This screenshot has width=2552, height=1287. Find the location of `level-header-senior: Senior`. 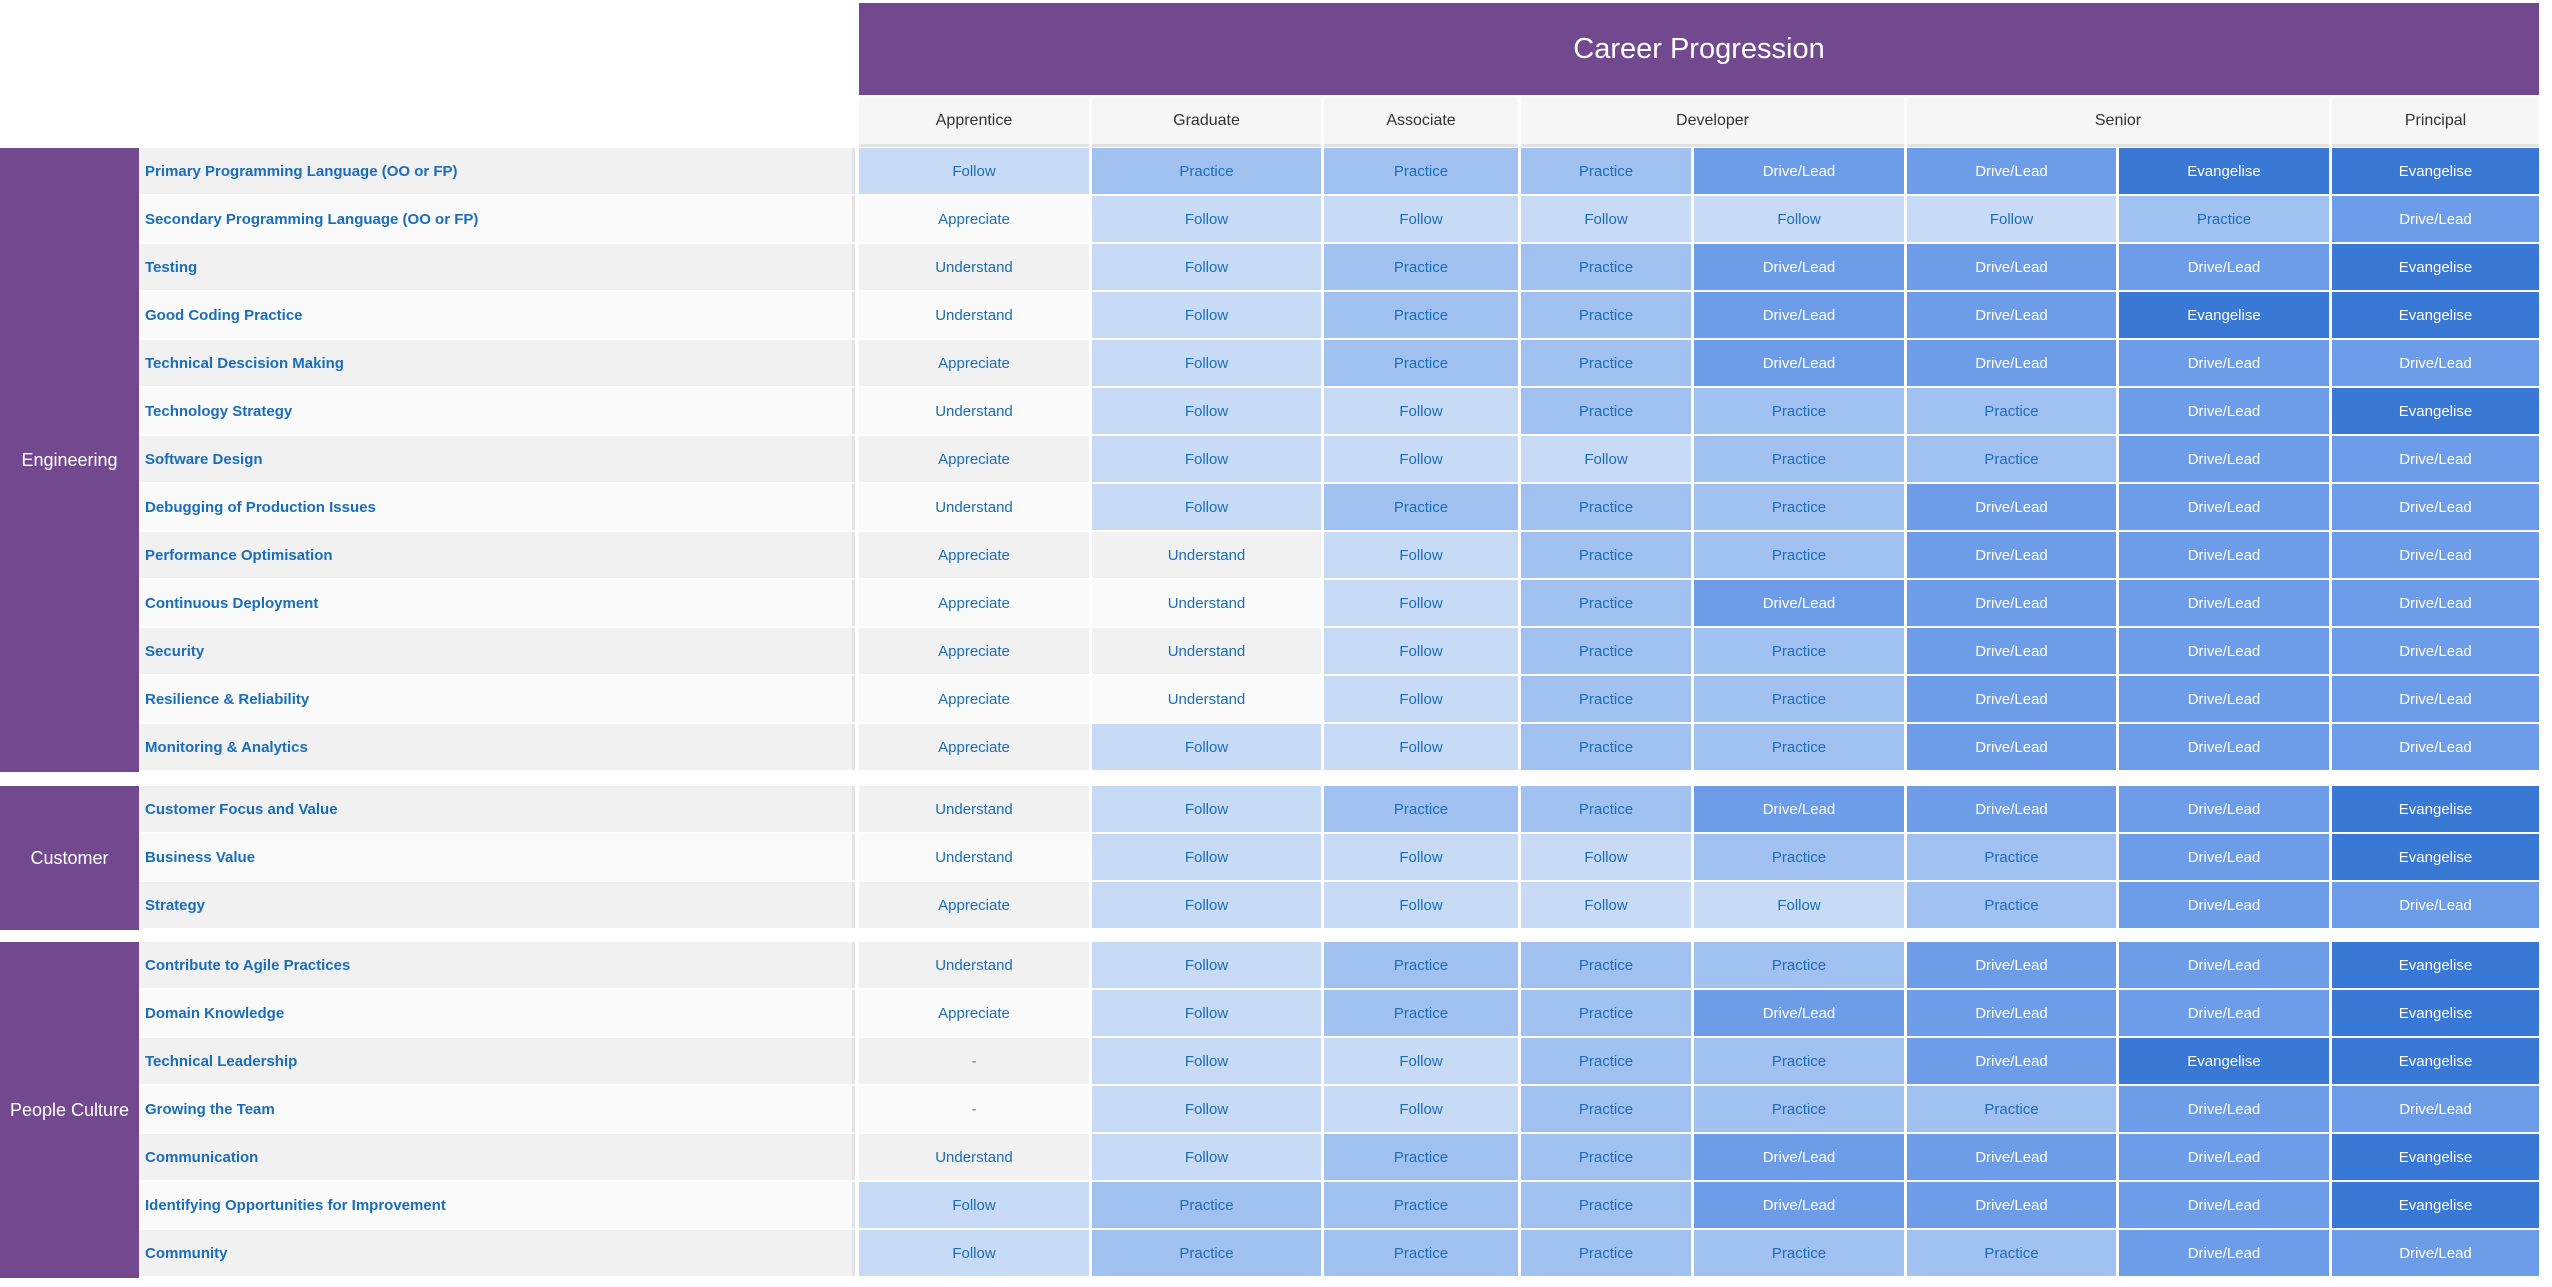

level-header-senior: Senior is located at coordinates (2118, 122).